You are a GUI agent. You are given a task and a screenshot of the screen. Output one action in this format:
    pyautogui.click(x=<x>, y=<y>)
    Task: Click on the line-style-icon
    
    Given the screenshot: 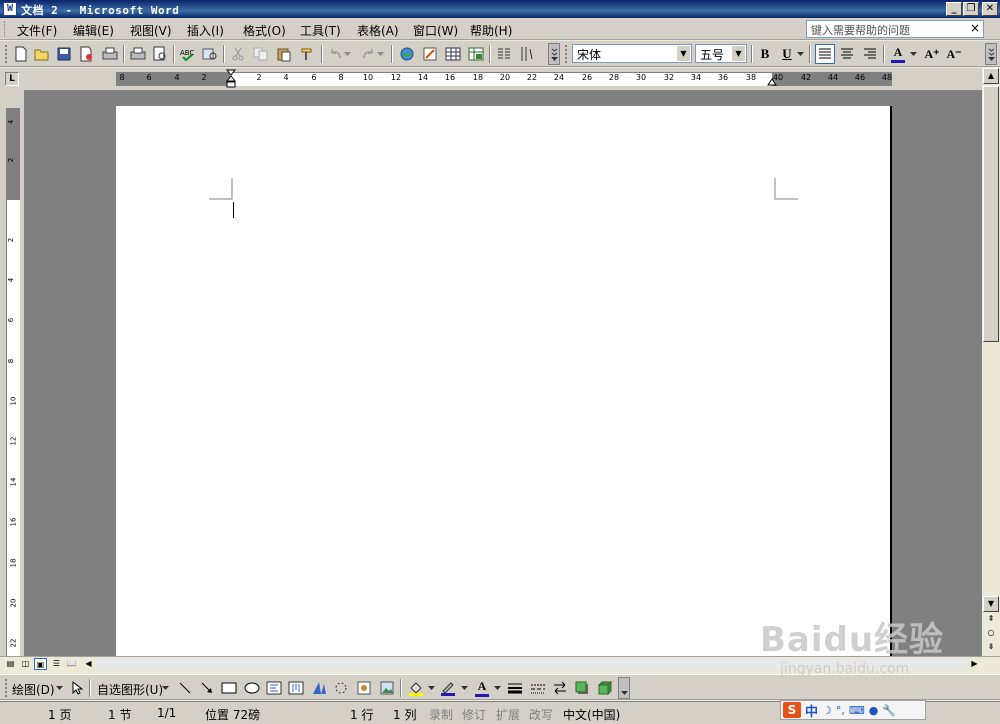 What is the action you would take?
    pyautogui.click(x=515, y=688)
    